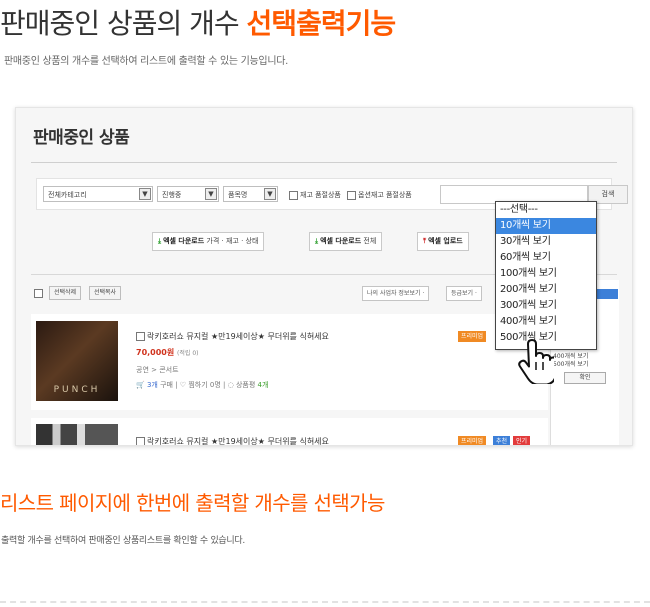 The height and width of the screenshot is (607, 650). What do you see at coordinates (157, 370) in the screenshot?
I see `product-category: 공연 > 콘서트` at bounding box center [157, 370].